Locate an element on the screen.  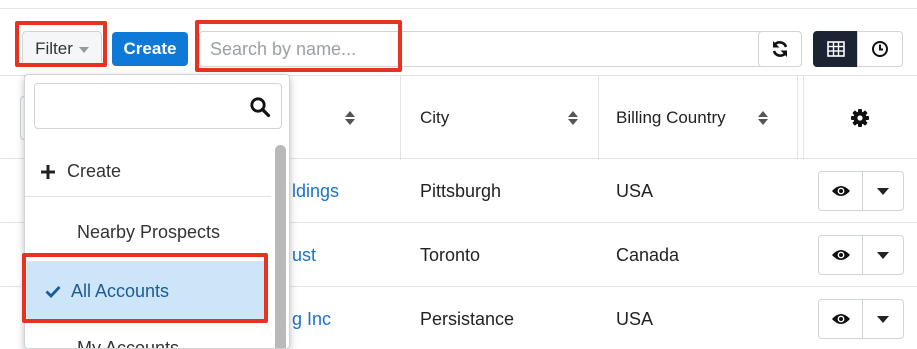
menu-item-label: Create is located at coordinates (94, 171).